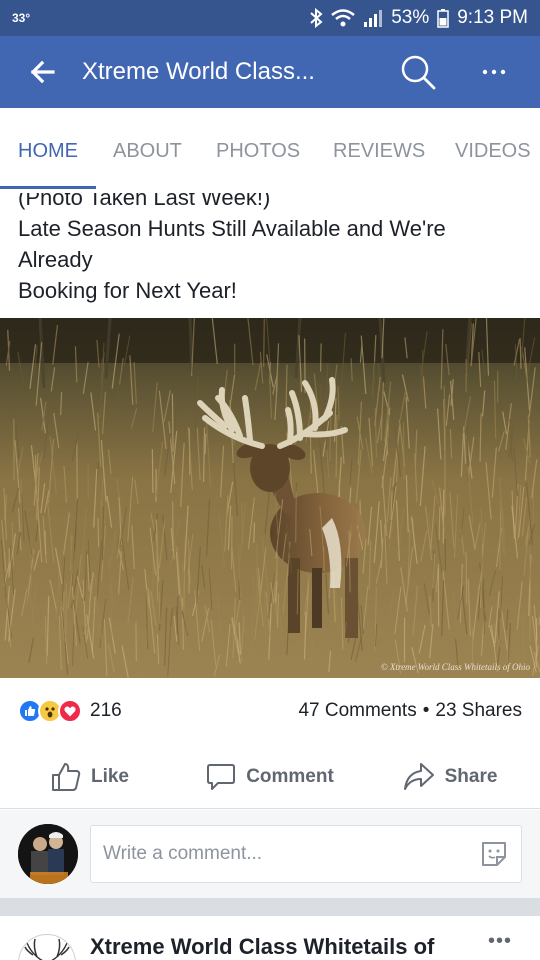 The image size is (540, 960). What do you see at coordinates (147, 151) in the screenshot?
I see `tab-about: ABOUT` at bounding box center [147, 151].